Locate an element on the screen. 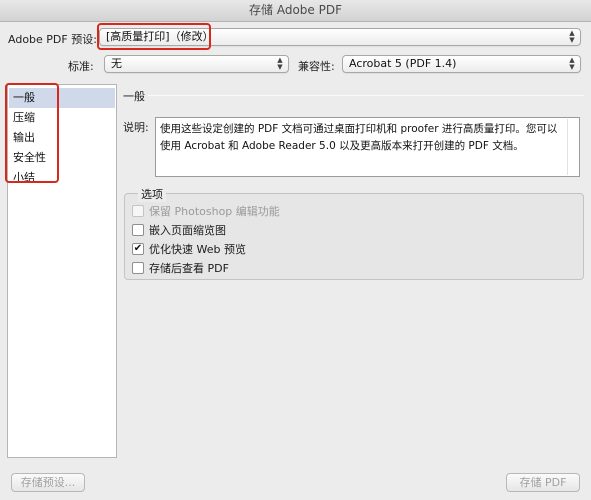  standard-label: 标准: is located at coordinates (81, 66).